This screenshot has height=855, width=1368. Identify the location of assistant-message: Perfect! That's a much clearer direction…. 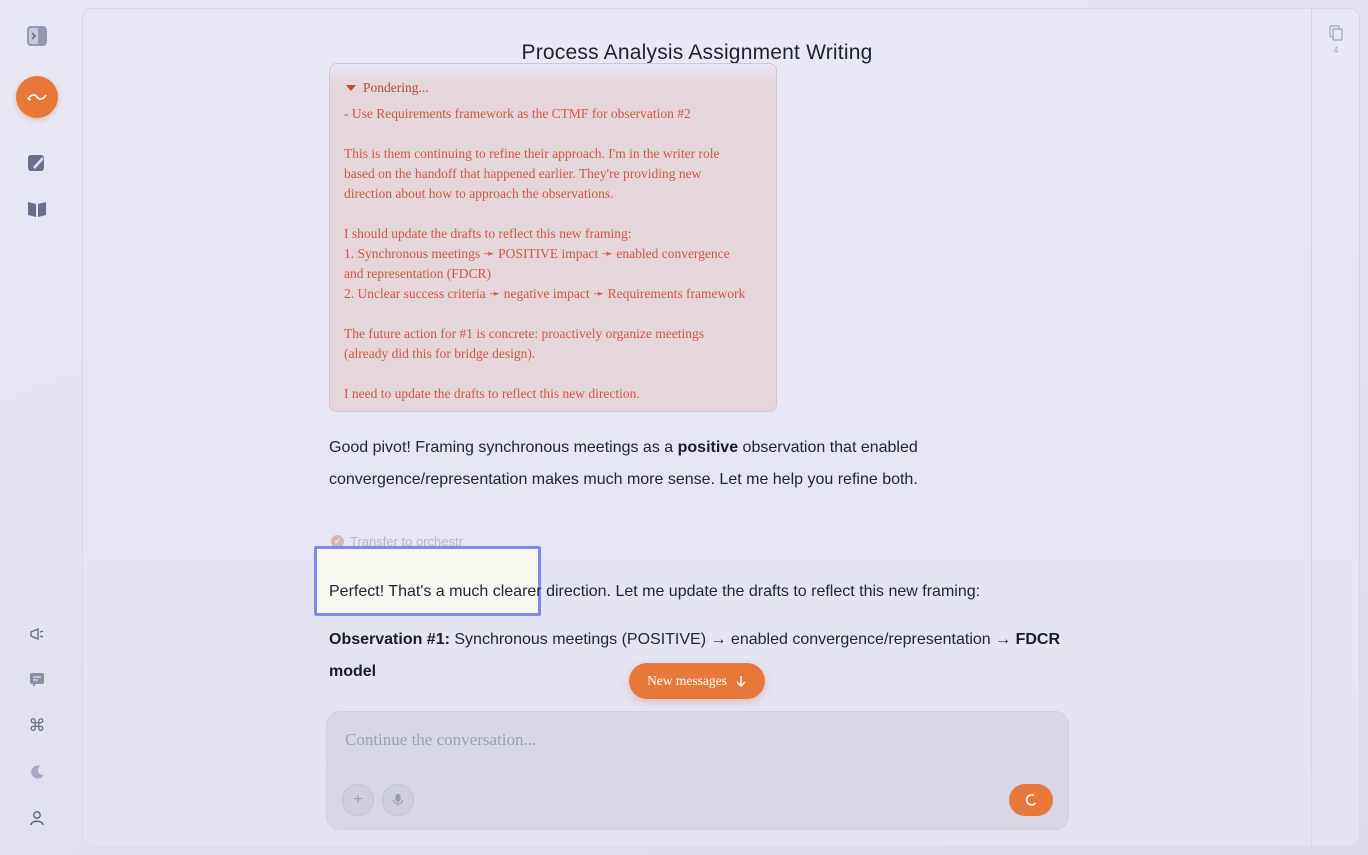
(655, 591).